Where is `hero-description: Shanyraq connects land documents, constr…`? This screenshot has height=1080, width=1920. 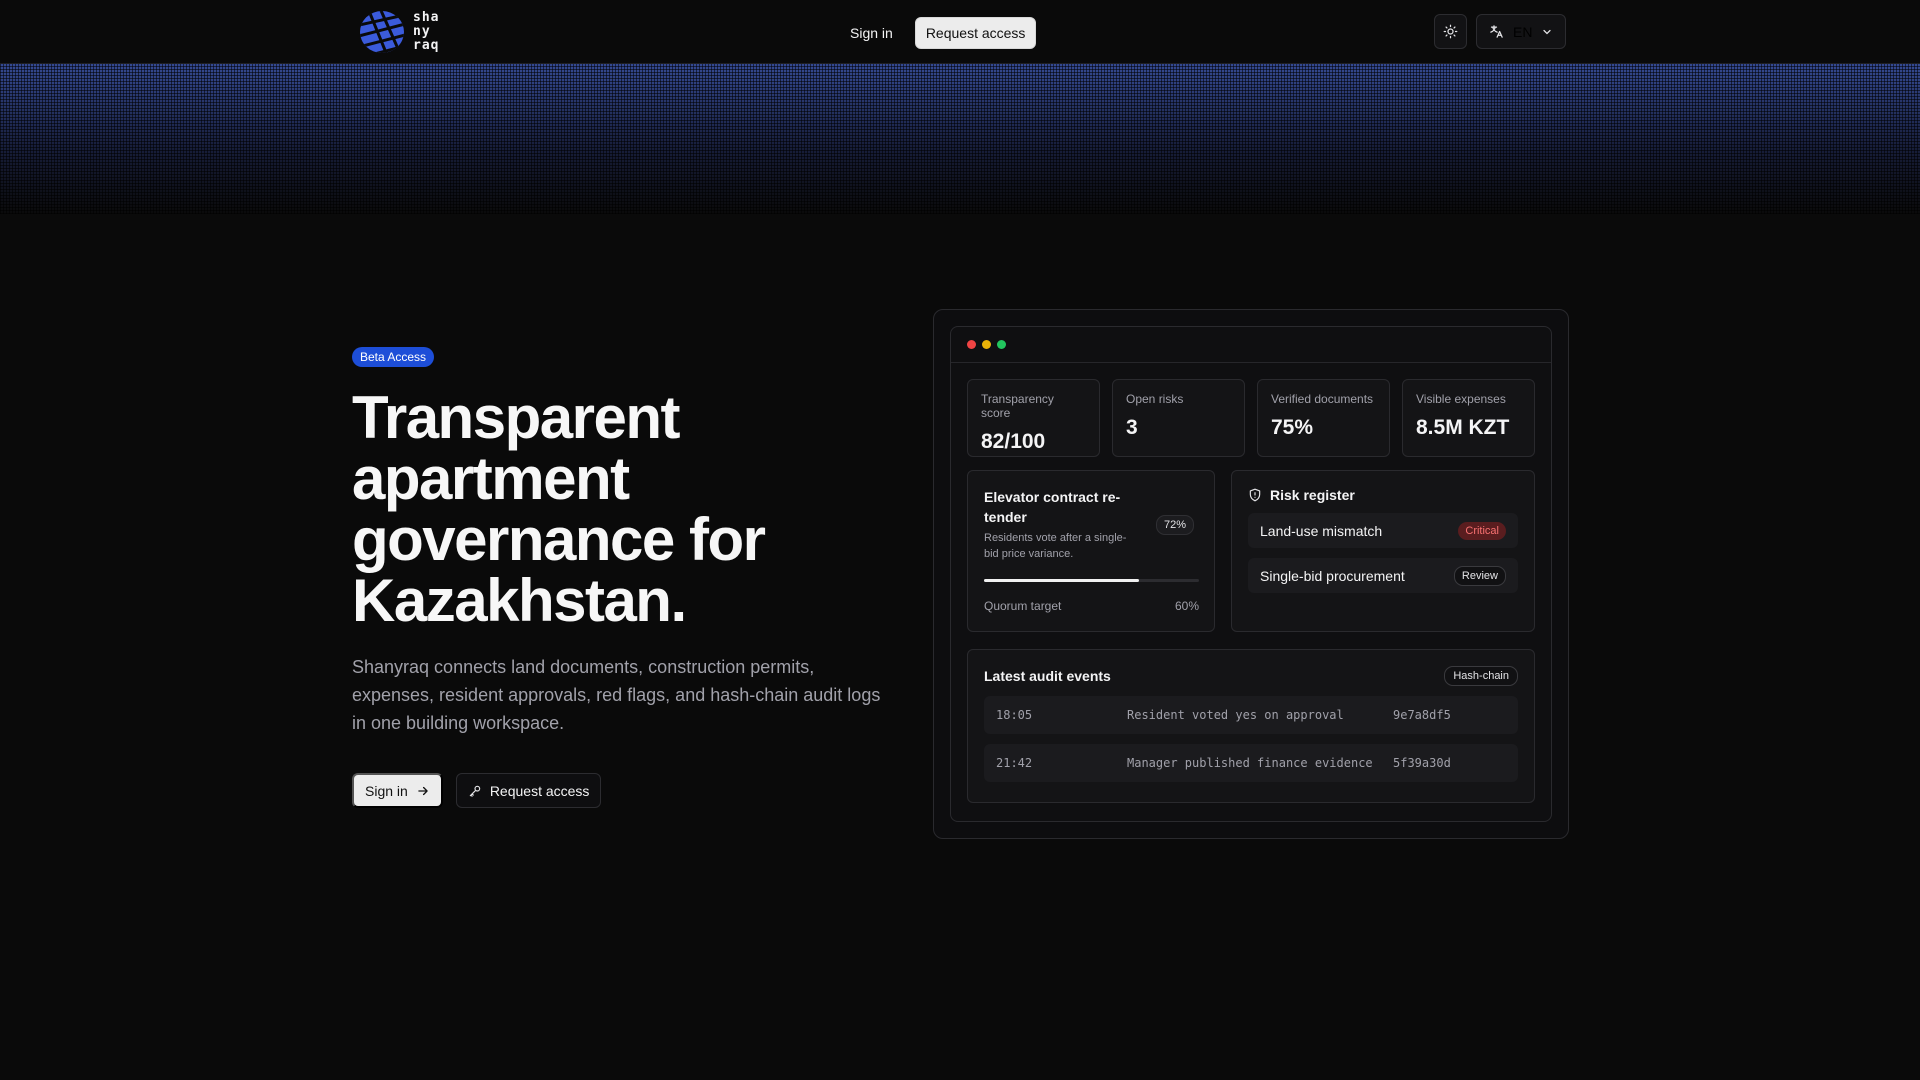
hero-description: Shanyraq connects land documents, constr… is located at coordinates (616, 695).